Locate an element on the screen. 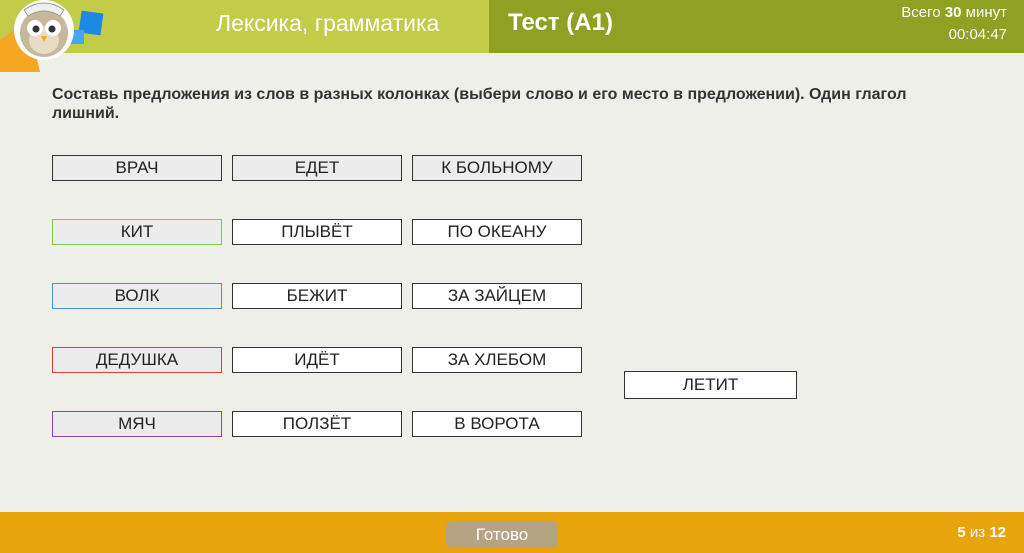 This screenshot has width=1024, height=553. object-word: ЗА ХЛЕБОМ is located at coordinates (497, 360).